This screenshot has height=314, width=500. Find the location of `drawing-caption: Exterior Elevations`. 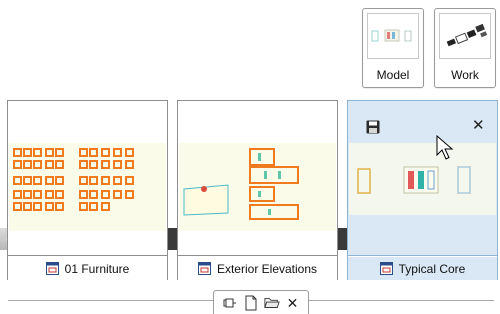

drawing-caption: Exterior Elevations is located at coordinates (257, 268).